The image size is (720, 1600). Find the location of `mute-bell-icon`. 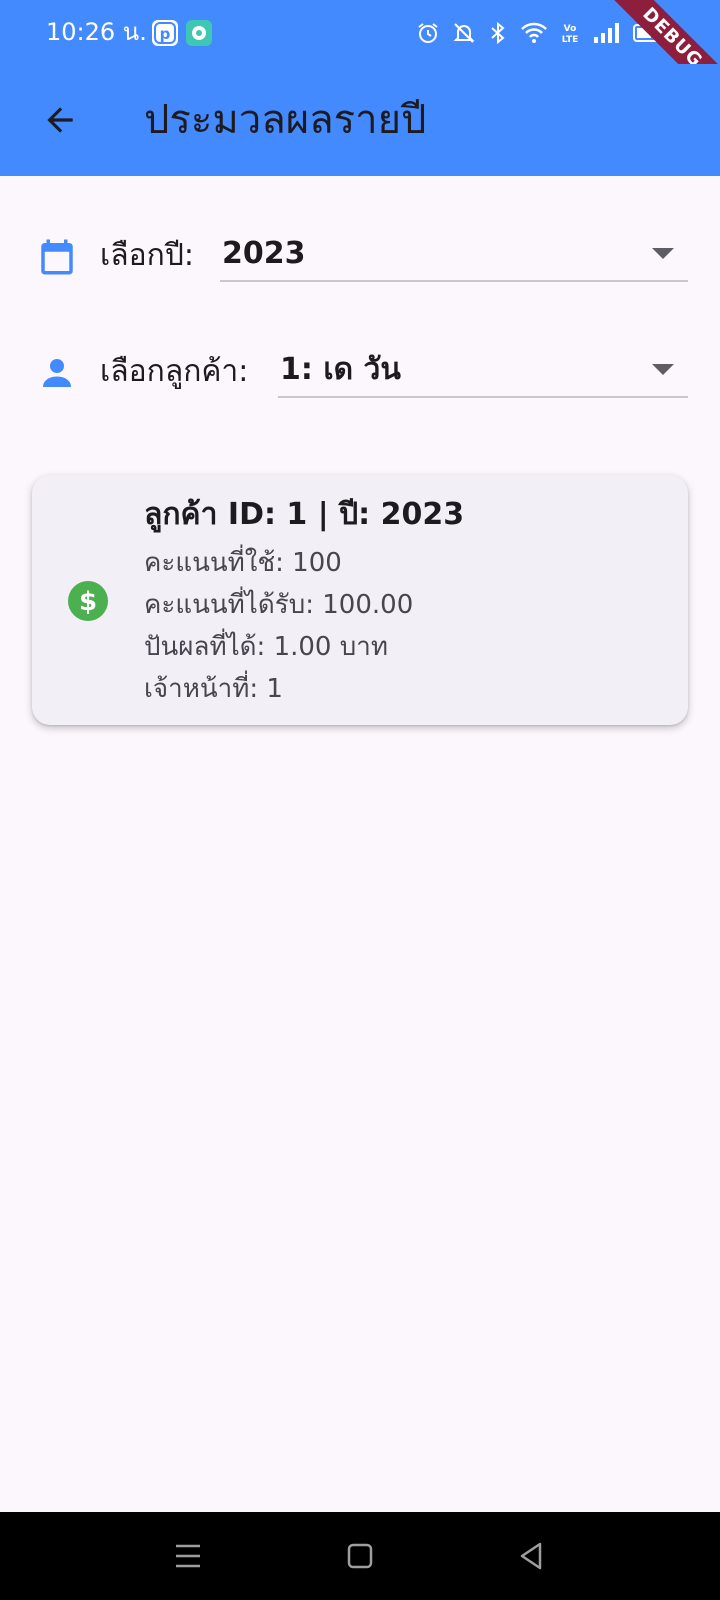

mute-bell-icon is located at coordinates (464, 33).